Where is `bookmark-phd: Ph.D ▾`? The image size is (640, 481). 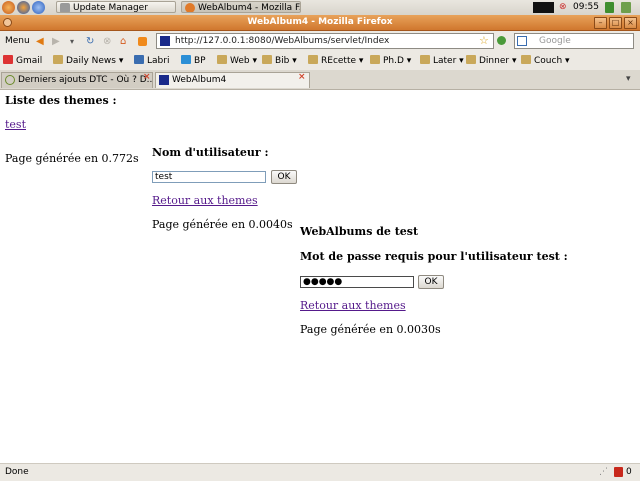
bookmark-phd: Ph.D ▾ is located at coordinates (390, 61).